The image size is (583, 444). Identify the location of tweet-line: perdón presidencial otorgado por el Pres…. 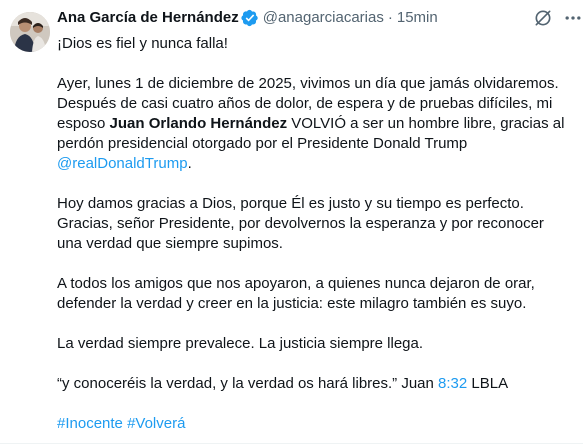
(262, 143).